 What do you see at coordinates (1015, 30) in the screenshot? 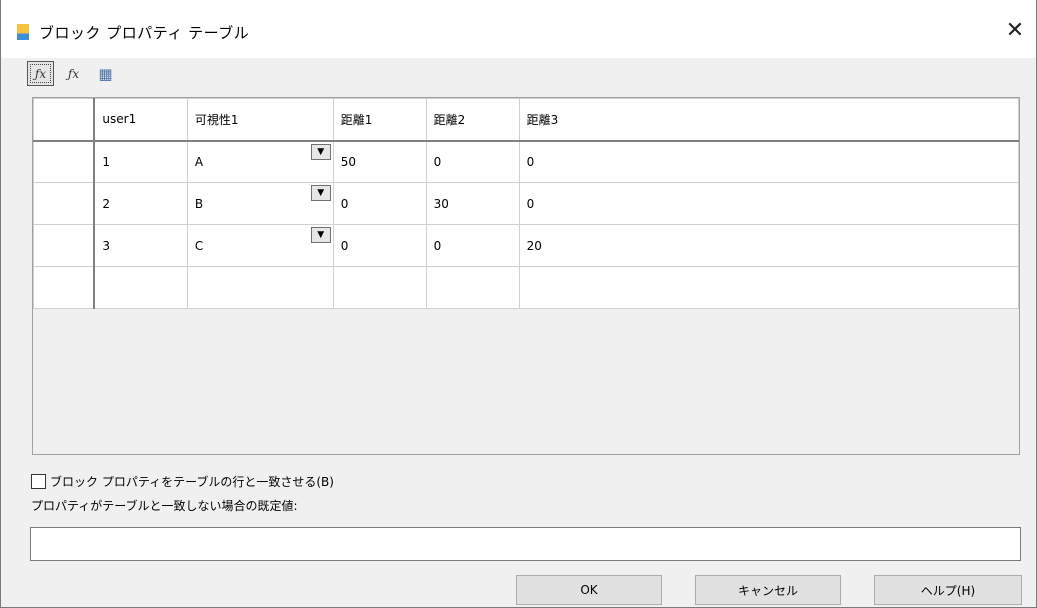
I see `close-button: ✕` at bounding box center [1015, 30].